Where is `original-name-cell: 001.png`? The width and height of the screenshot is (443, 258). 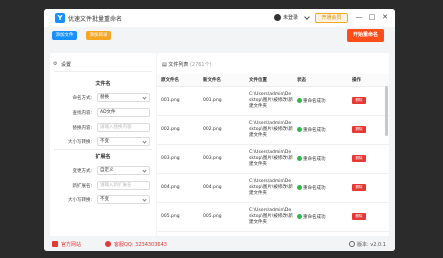
original-name-cell: 001.png is located at coordinates (178, 101).